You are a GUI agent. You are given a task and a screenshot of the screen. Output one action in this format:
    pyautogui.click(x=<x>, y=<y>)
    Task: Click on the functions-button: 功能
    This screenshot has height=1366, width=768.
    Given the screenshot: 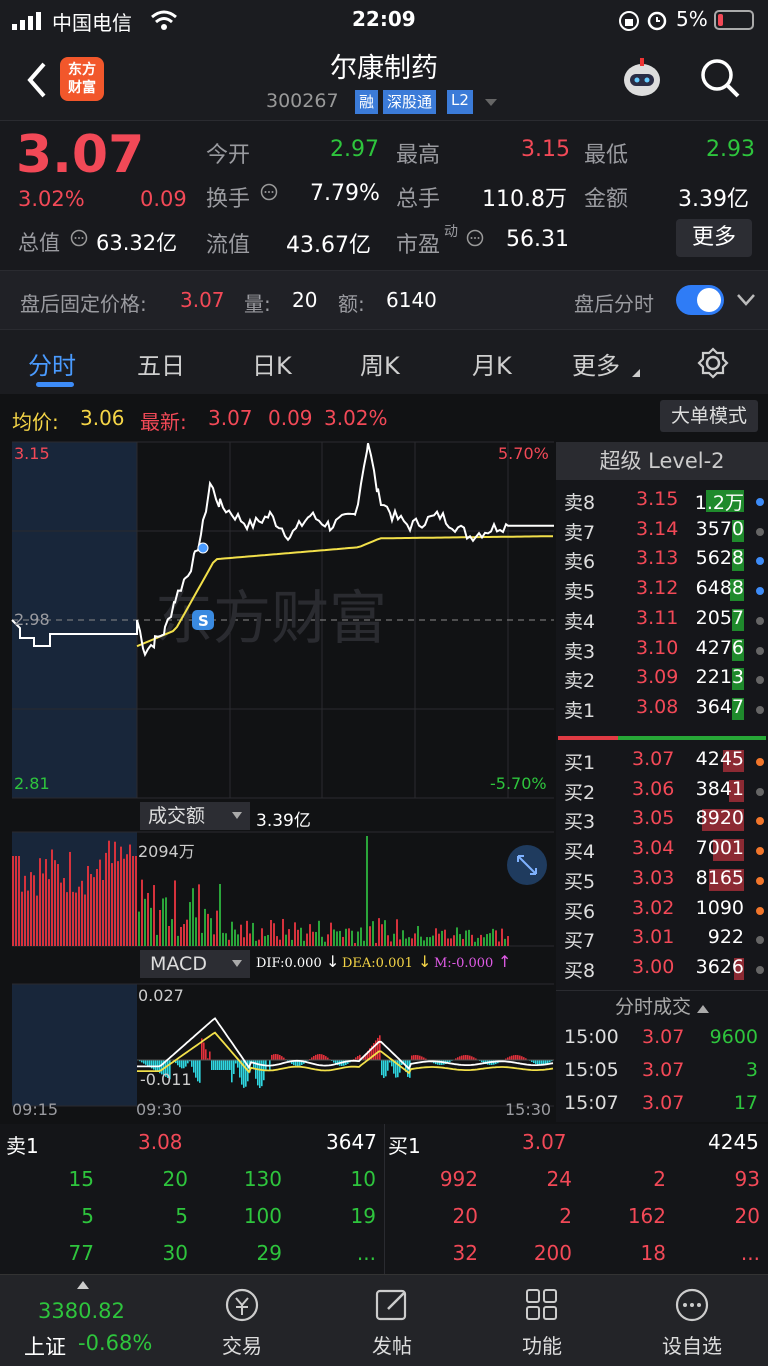 What is the action you would take?
    pyautogui.click(x=542, y=1322)
    